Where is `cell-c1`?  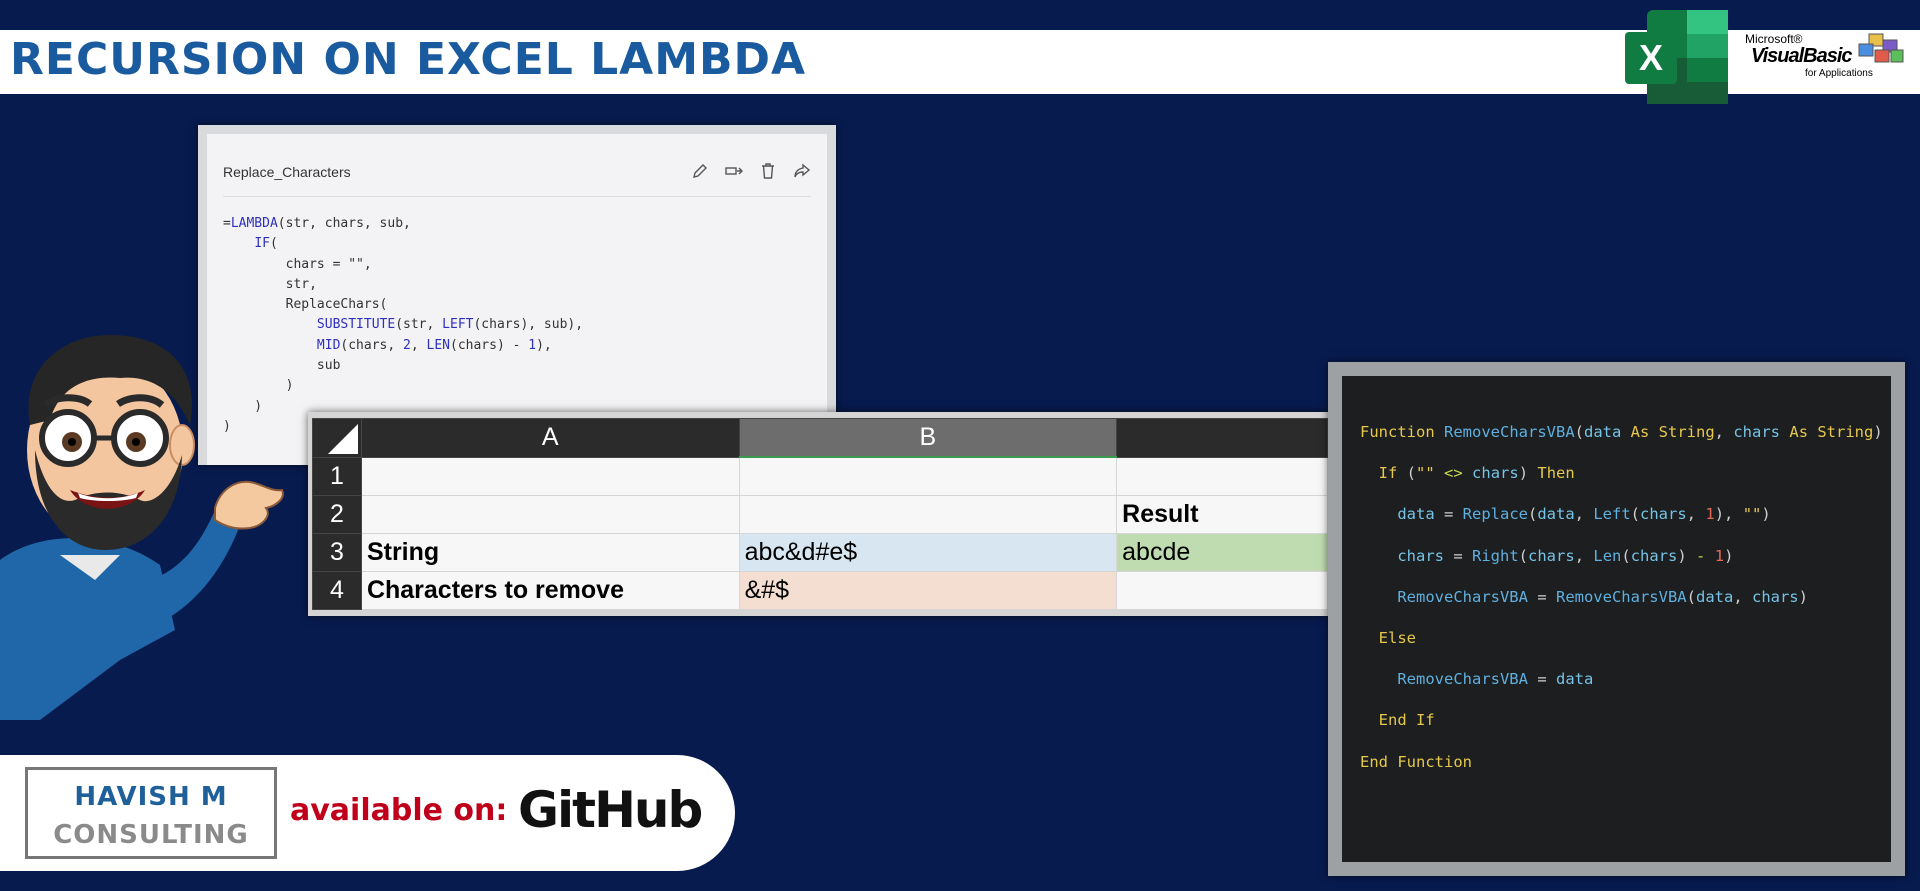 cell-c1 is located at coordinates (1222, 476).